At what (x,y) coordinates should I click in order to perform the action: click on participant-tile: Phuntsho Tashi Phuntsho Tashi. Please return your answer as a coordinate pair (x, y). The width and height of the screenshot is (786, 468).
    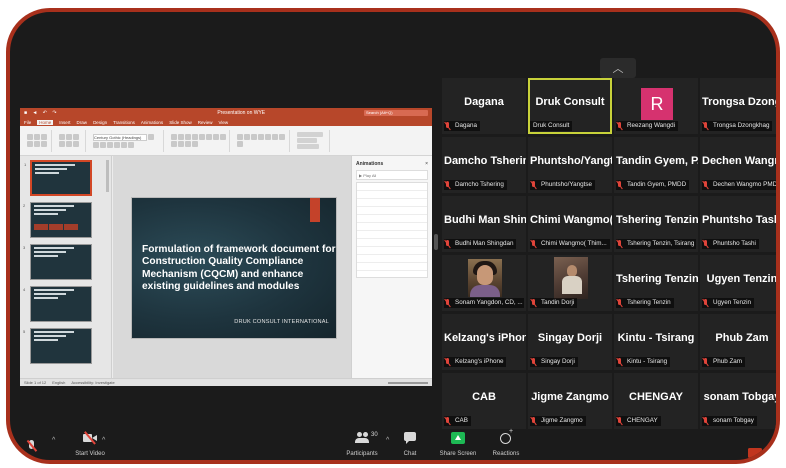
    Looking at the image, I should click on (740, 224).